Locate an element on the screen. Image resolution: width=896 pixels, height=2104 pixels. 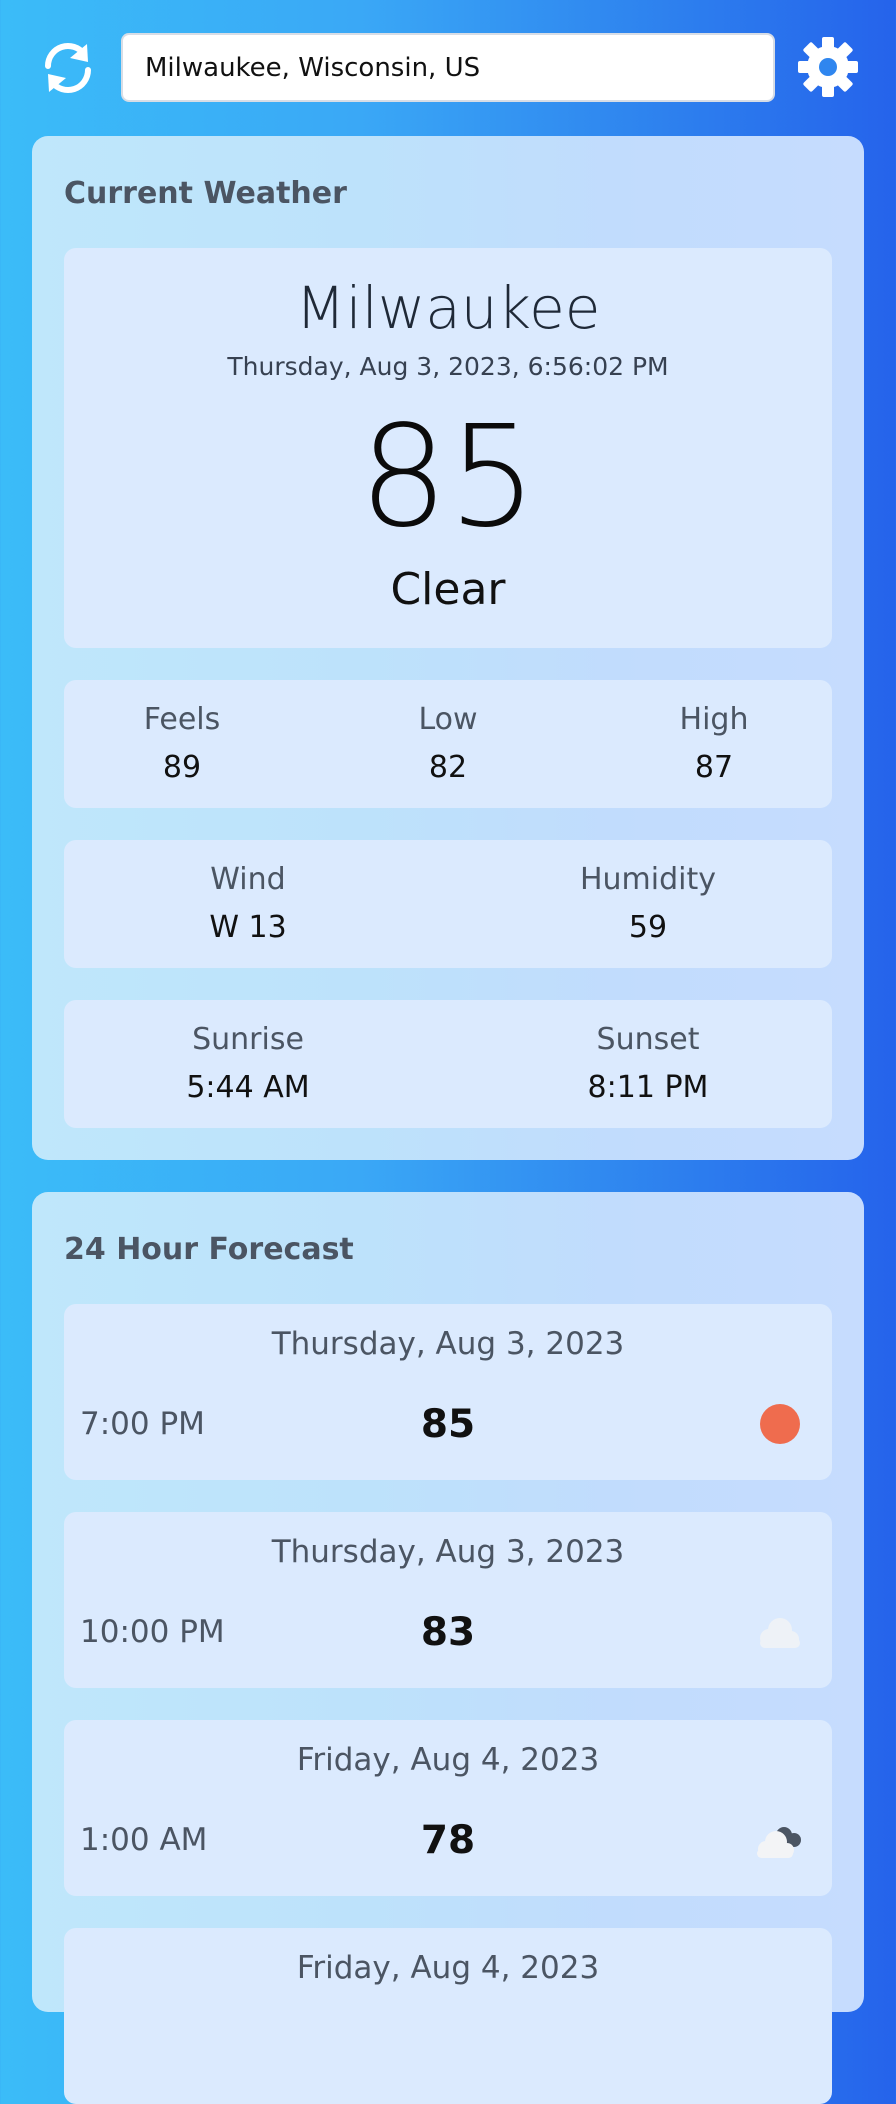
sunrise-label: Sunrise is located at coordinates (248, 1039).